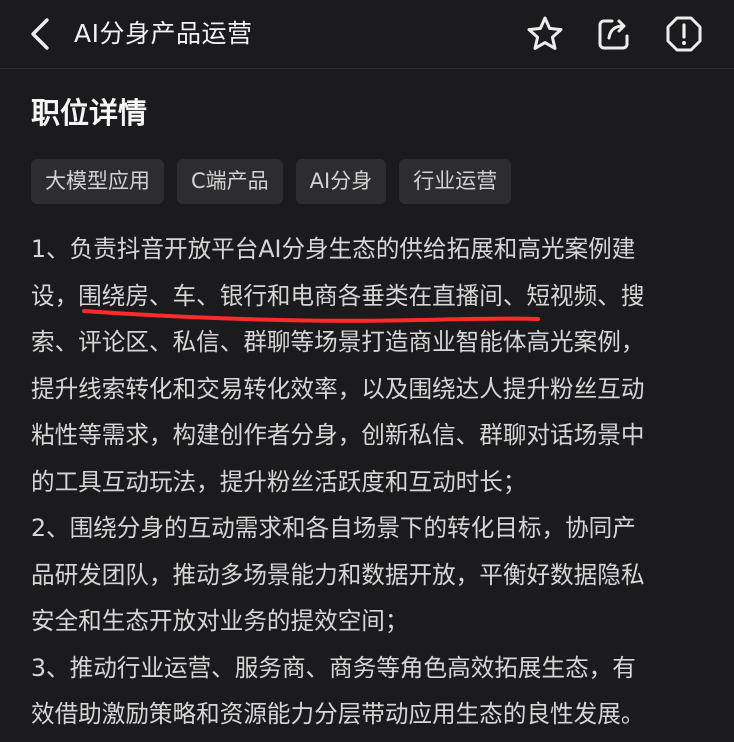  I want to click on back-button, so click(40, 34).